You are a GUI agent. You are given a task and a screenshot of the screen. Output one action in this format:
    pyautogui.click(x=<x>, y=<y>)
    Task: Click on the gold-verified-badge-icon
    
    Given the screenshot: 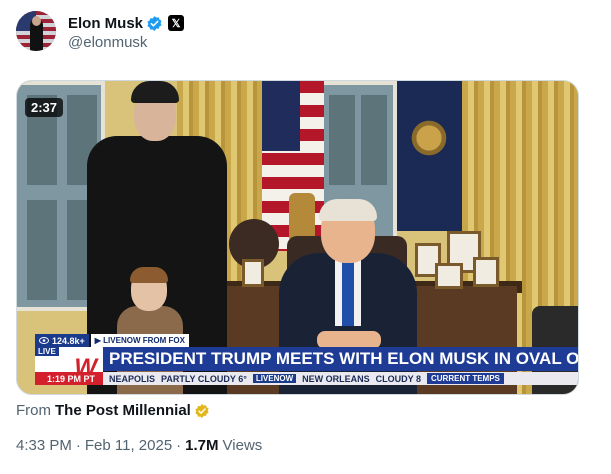 What is the action you would take?
    pyautogui.click(x=202, y=410)
    